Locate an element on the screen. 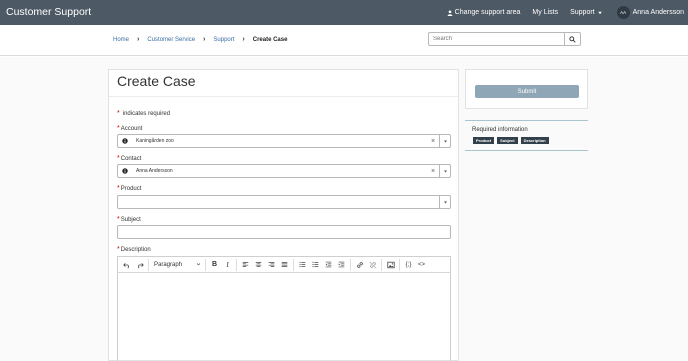 The image size is (688, 361). align-justify-icon is located at coordinates (284, 264).